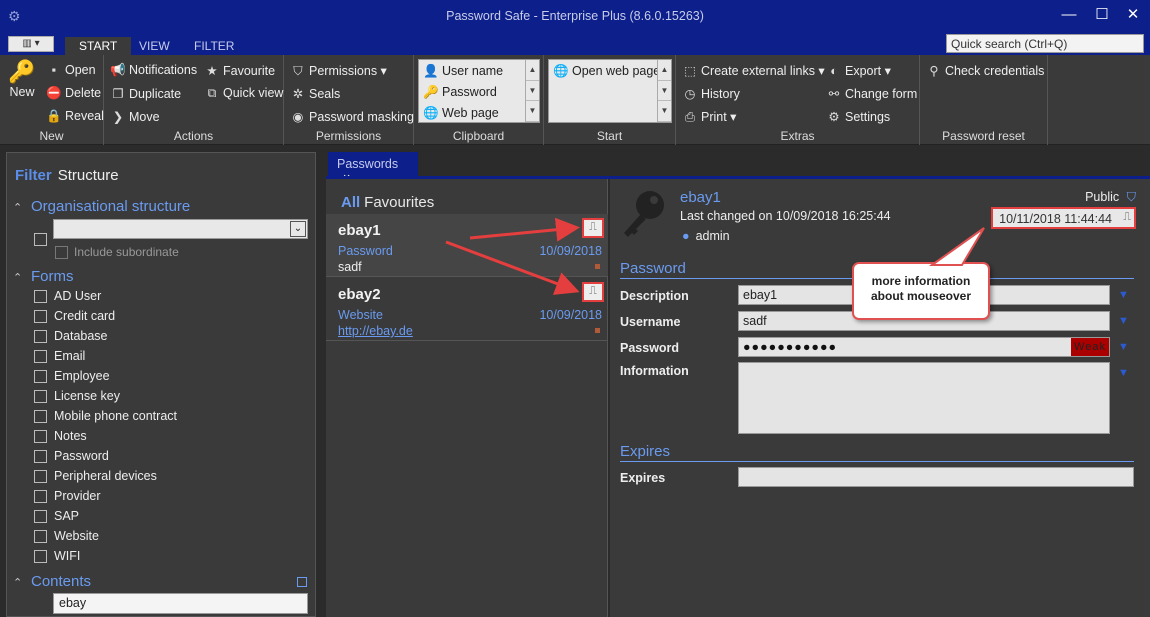  Describe the element at coordinates (375, 331) in the screenshot. I see `website-link: http://ebay.de` at that location.